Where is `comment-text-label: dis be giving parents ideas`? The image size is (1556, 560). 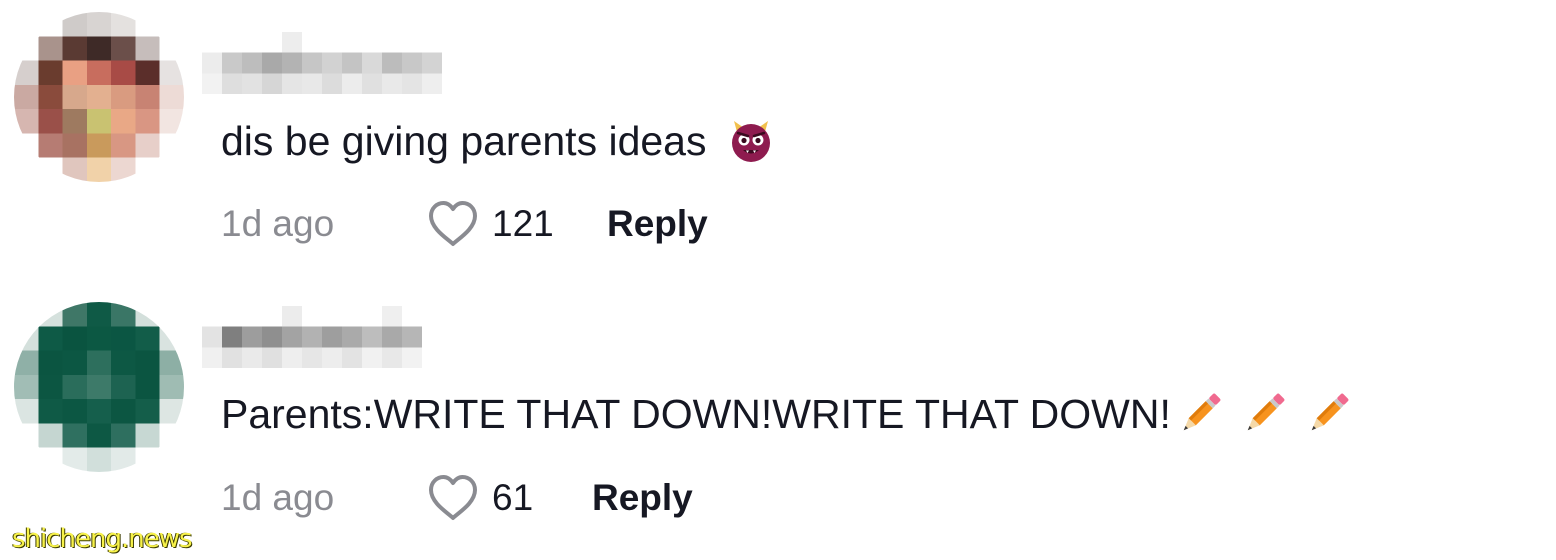
comment-text-label: dis be giving parents ideas is located at coordinates (464, 141).